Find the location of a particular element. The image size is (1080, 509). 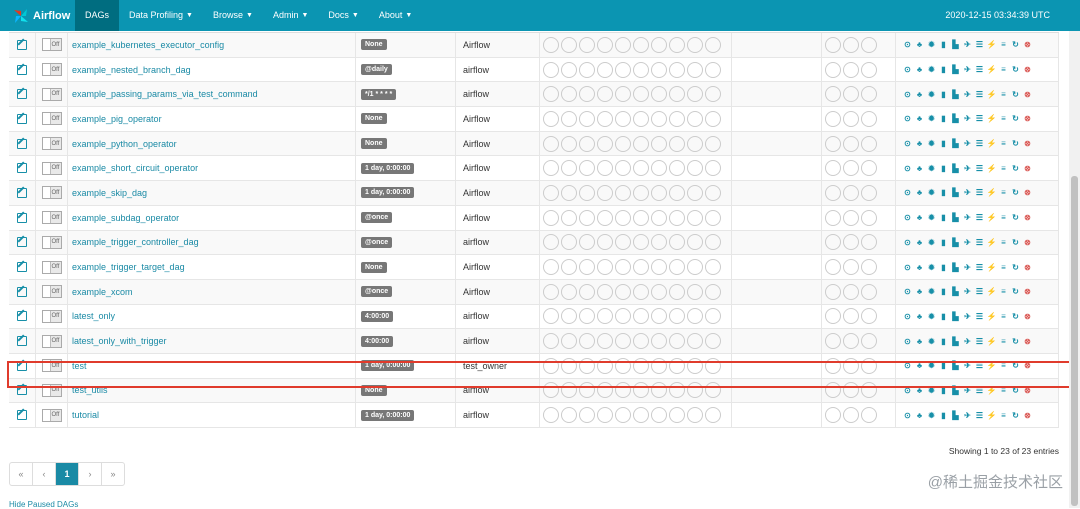

nav-item-browse: Browse ▼ is located at coordinates (233, 15).